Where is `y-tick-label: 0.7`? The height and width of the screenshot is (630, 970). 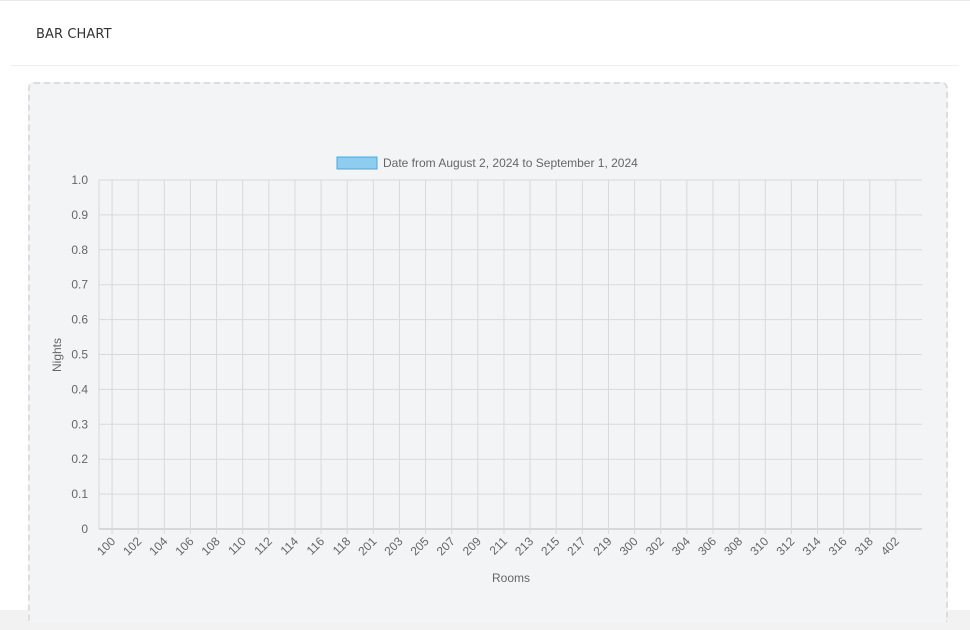 y-tick-label: 0.7 is located at coordinates (79, 285).